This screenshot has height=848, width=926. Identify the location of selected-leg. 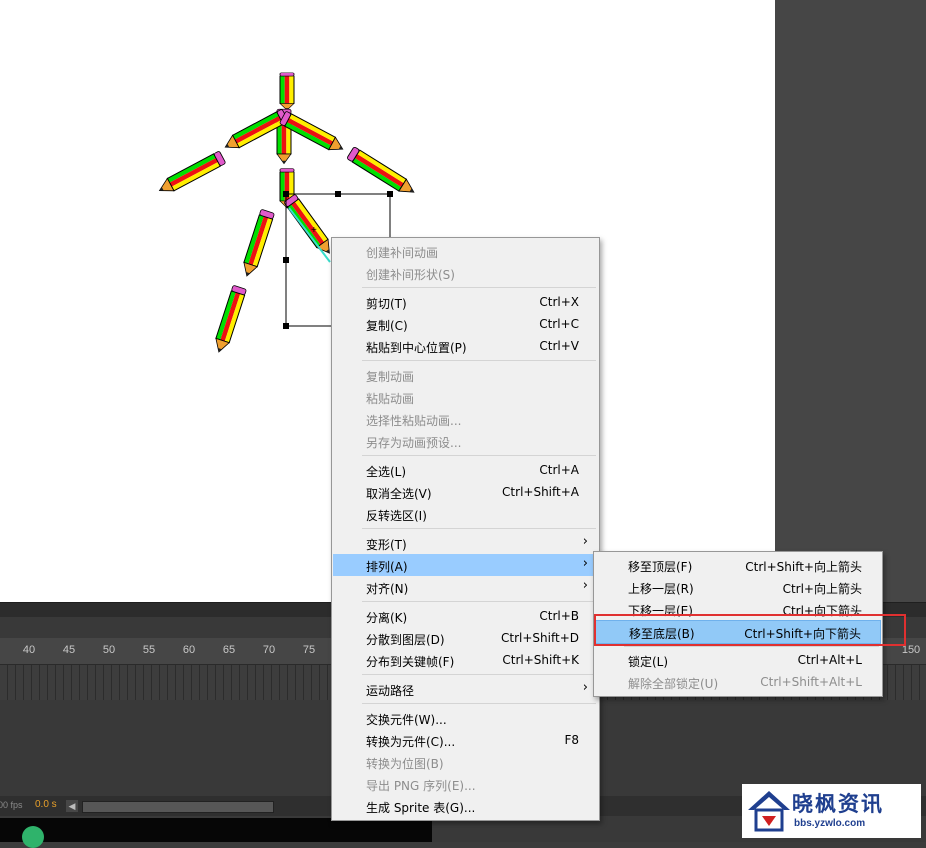
(309, 228).